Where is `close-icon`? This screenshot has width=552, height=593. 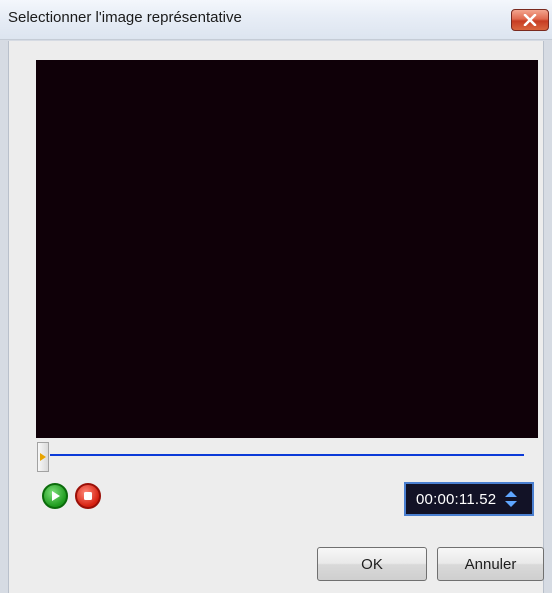
close-icon is located at coordinates (530, 20).